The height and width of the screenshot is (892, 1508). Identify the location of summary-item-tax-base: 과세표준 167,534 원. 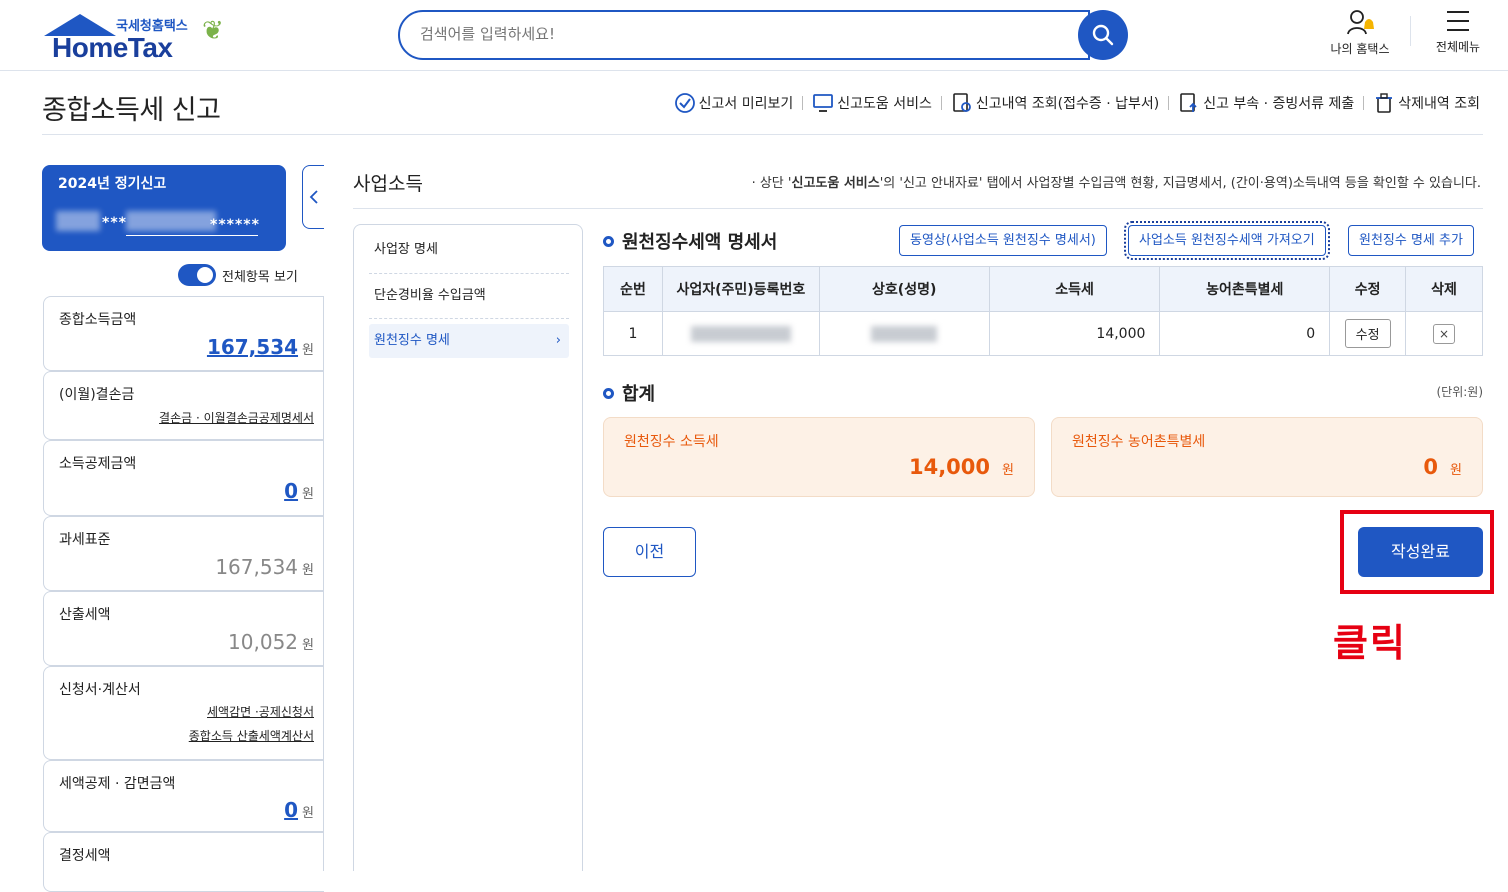
(183, 553).